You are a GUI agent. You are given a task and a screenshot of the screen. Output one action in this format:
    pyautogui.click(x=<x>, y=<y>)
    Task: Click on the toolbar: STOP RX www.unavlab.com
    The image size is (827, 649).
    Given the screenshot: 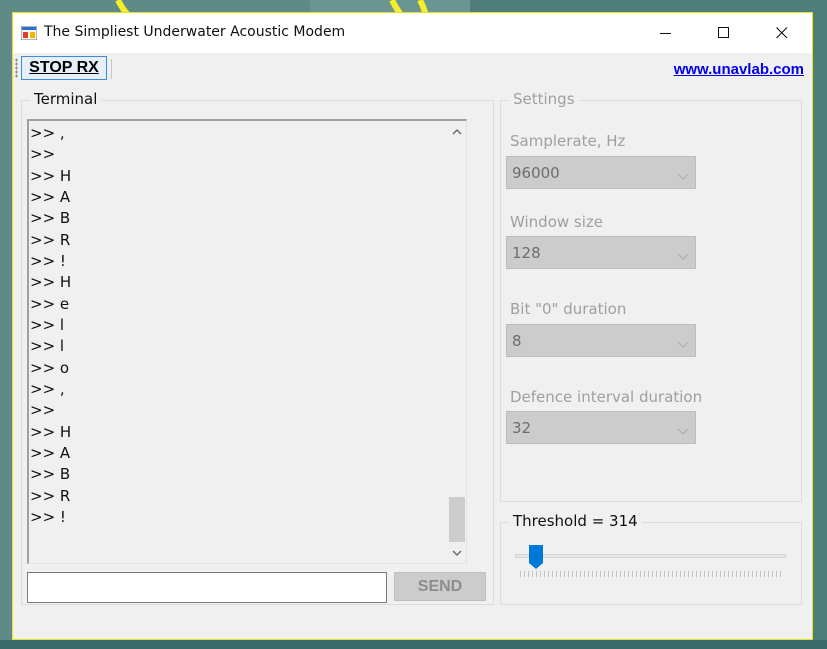 What is the action you would take?
    pyautogui.click(x=412, y=69)
    